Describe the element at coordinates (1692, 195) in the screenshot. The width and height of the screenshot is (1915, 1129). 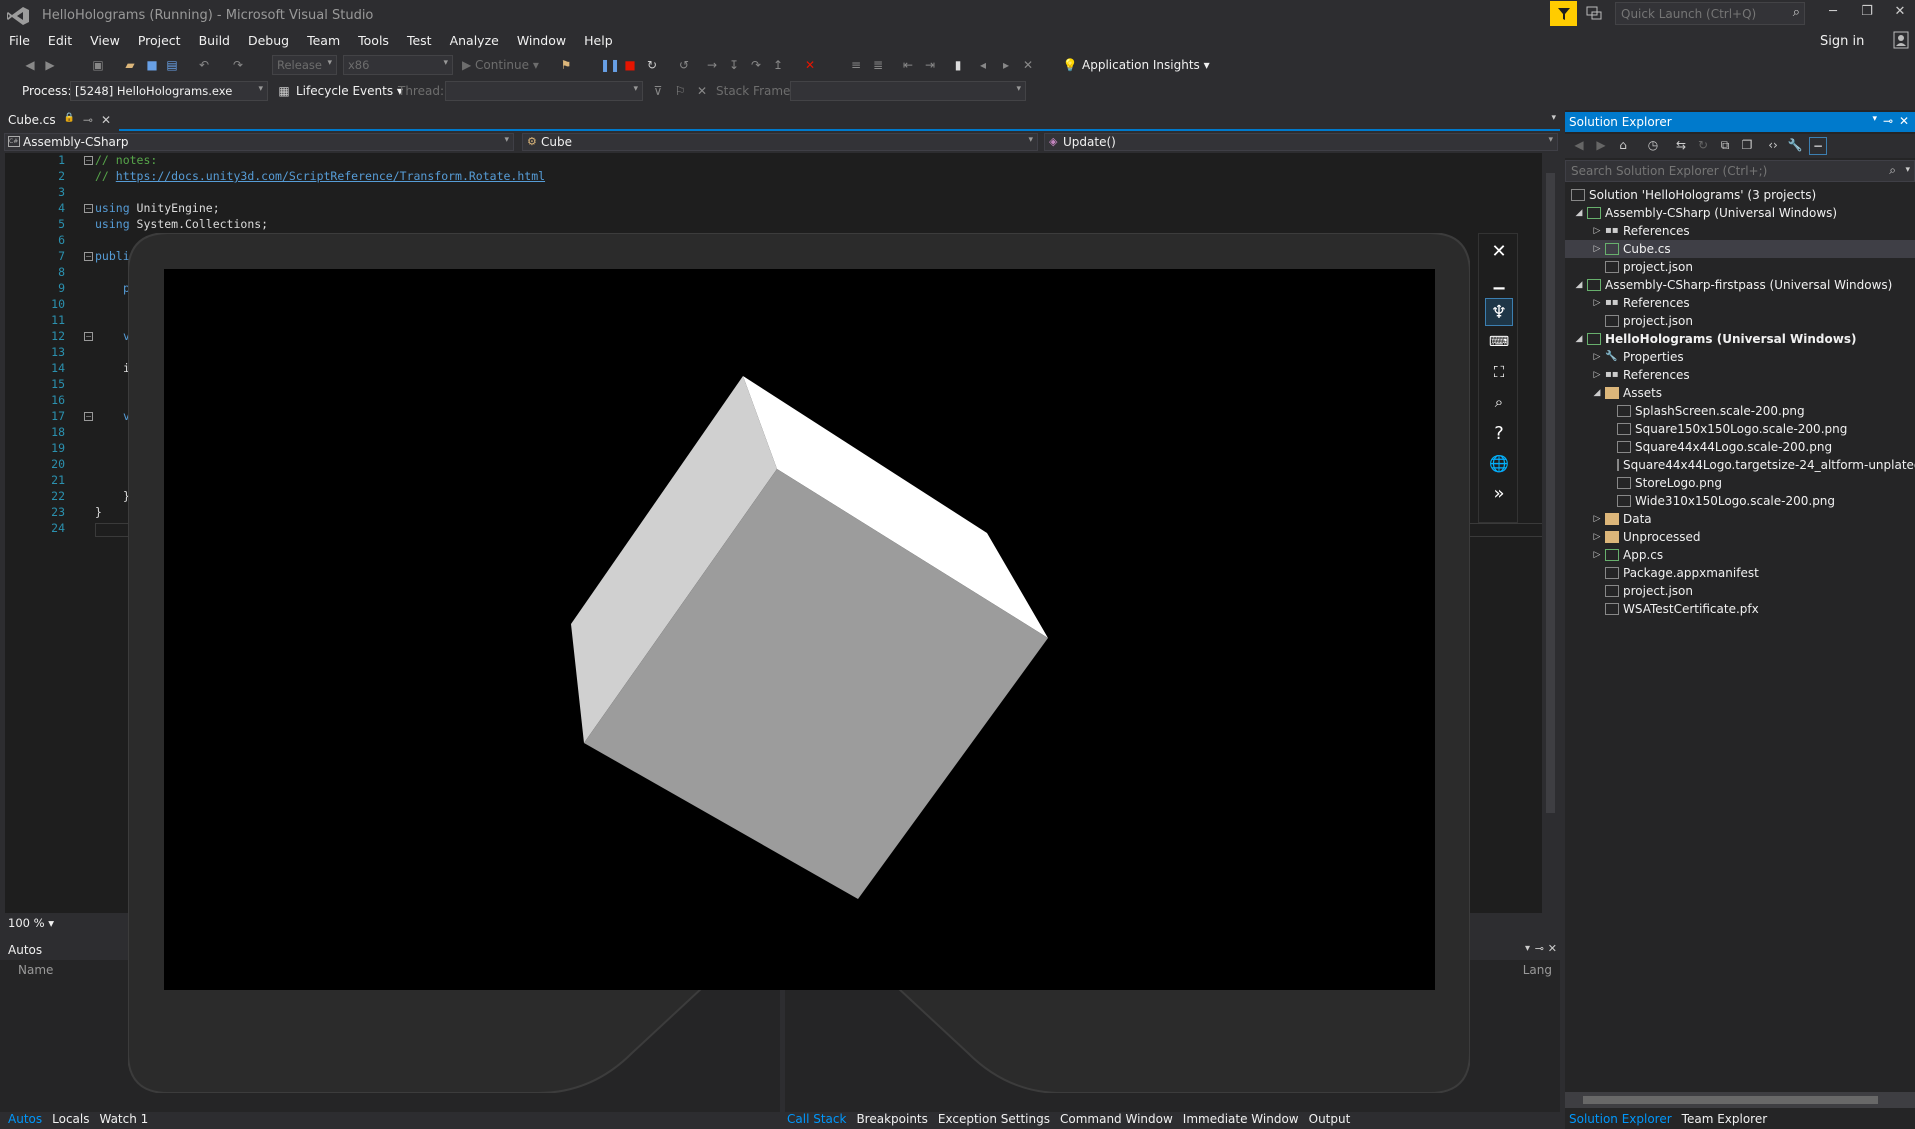
I see `tree-node-solution: Solution 'HelloHolograms' (3 projects)` at that location.